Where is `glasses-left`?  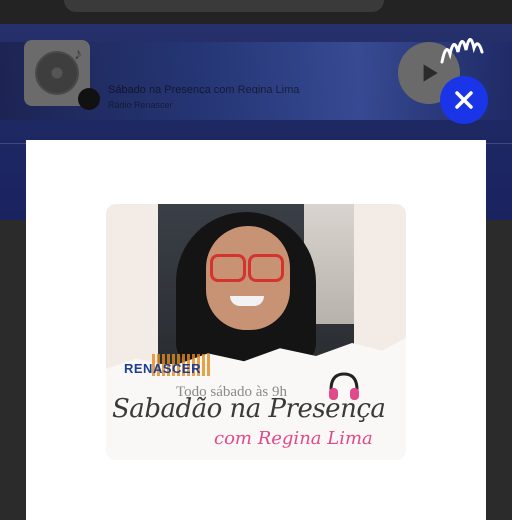
glasses-left is located at coordinates (228, 268).